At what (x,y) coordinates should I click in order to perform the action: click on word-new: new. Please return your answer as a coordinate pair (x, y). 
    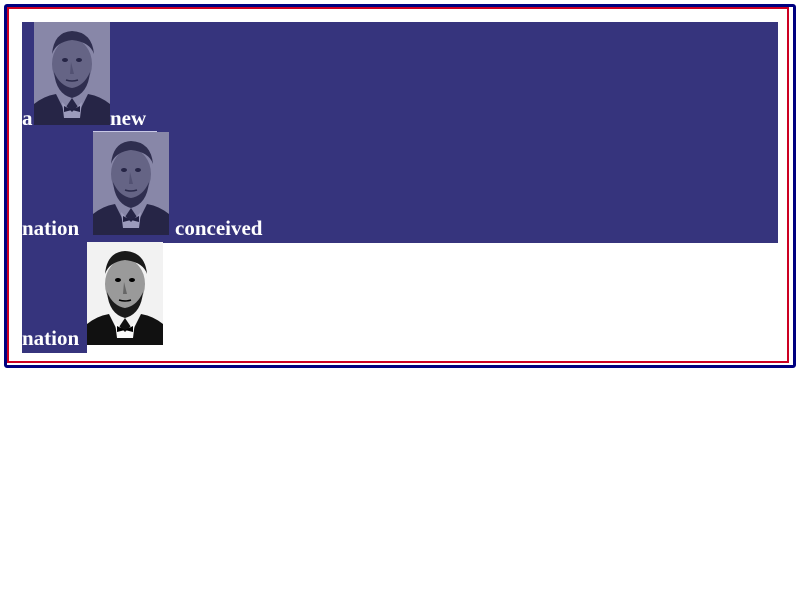
    Looking at the image, I should click on (128, 118).